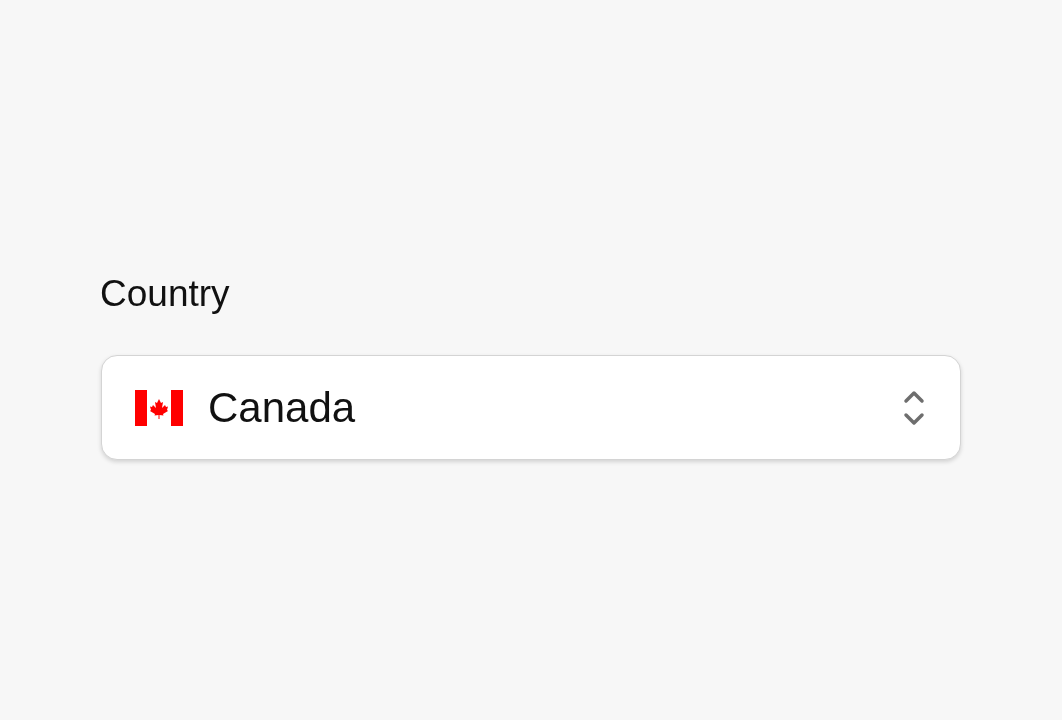  I want to click on field-label: Country, so click(165, 294).